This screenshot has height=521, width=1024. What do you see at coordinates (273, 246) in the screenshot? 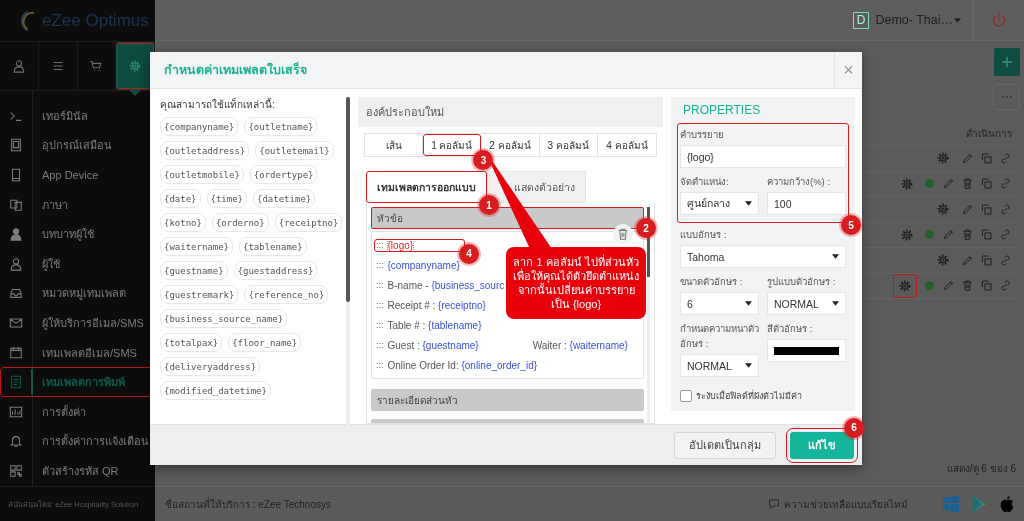
I see `tag-chip: {tablename}` at bounding box center [273, 246].